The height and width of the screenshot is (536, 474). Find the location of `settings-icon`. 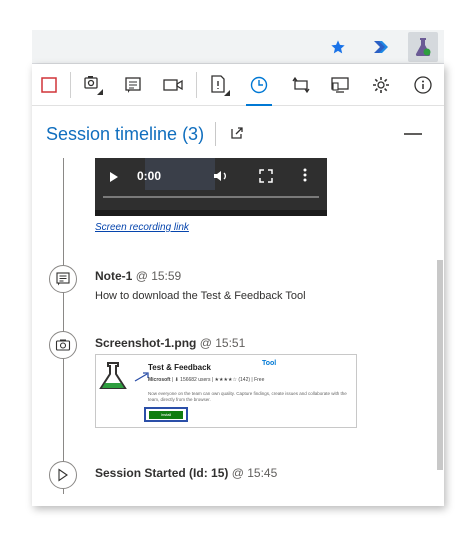

settings-icon is located at coordinates (381, 85).